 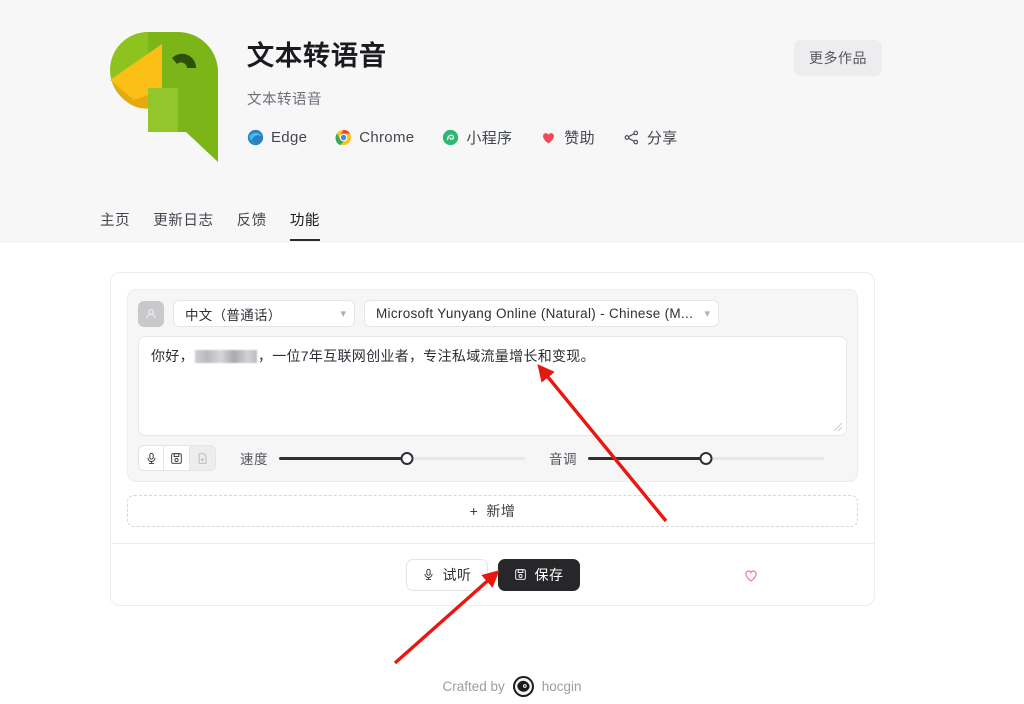 What do you see at coordinates (489, 139) in the screenshot?
I see `link-miniprogram-label: 小程序` at bounding box center [489, 139].